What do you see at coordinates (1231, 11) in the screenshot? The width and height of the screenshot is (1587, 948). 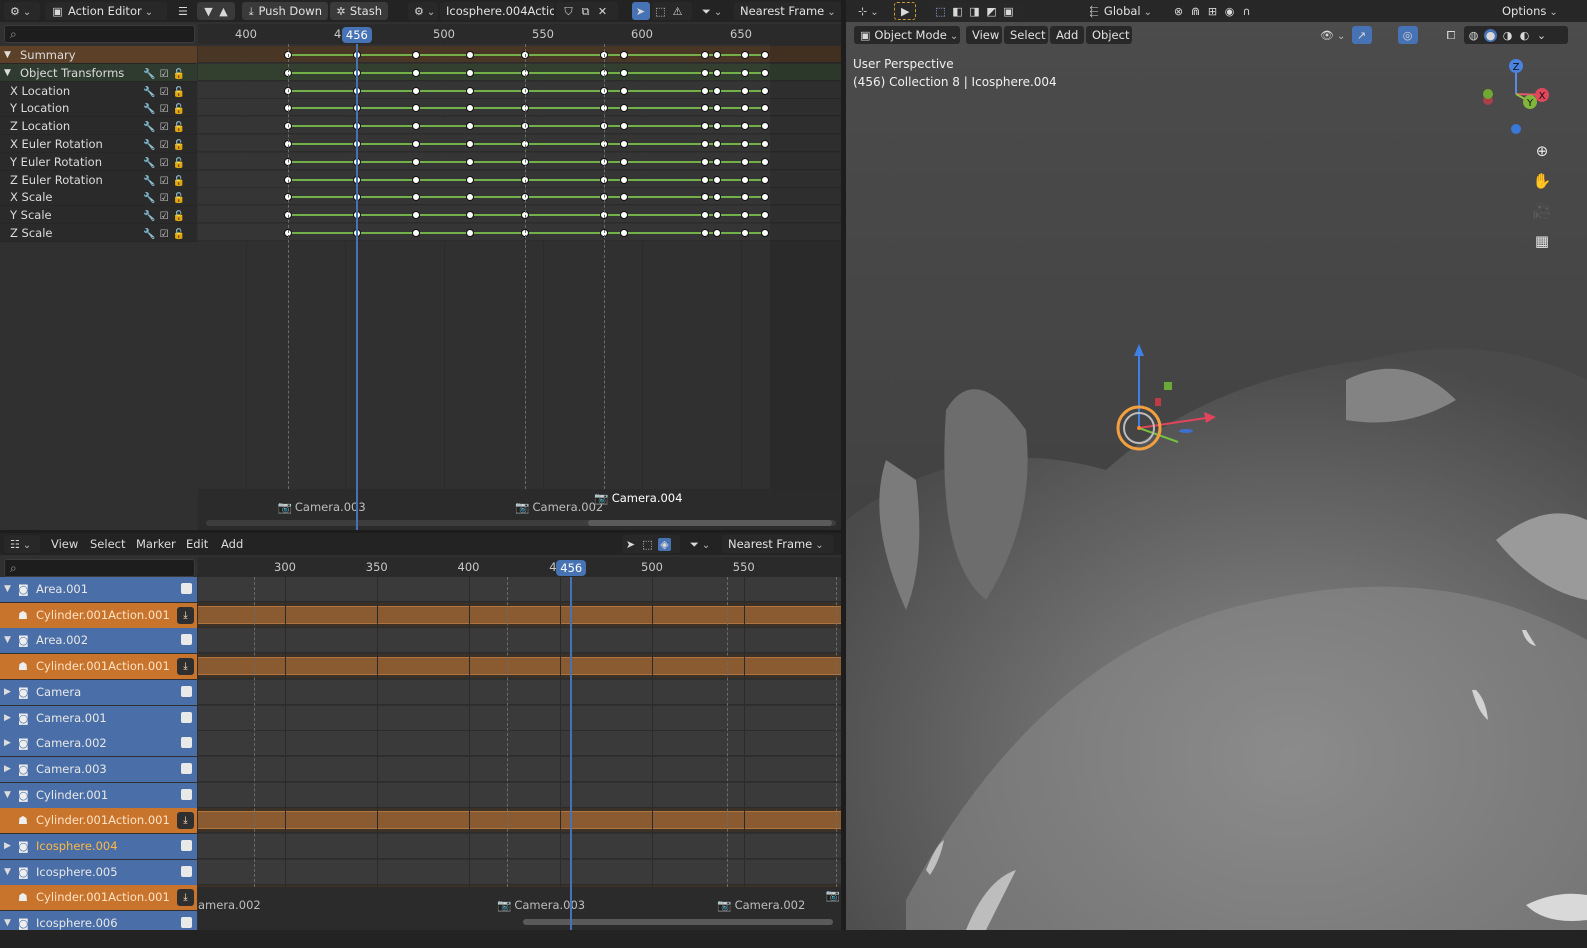 I see `pivot-snap-buttons: ⊗ ⋒ ⊞ ◉ ∩` at bounding box center [1231, 11].